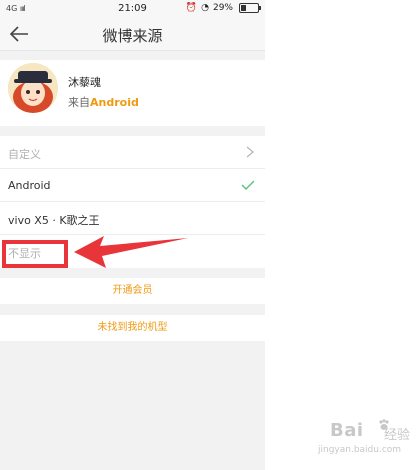 Image resolution: width=418 pixels, height=470 pixels. Describe the element at coordinates (347, 430) in the screenshot. I see `watermark-logo: Bai` at that location.